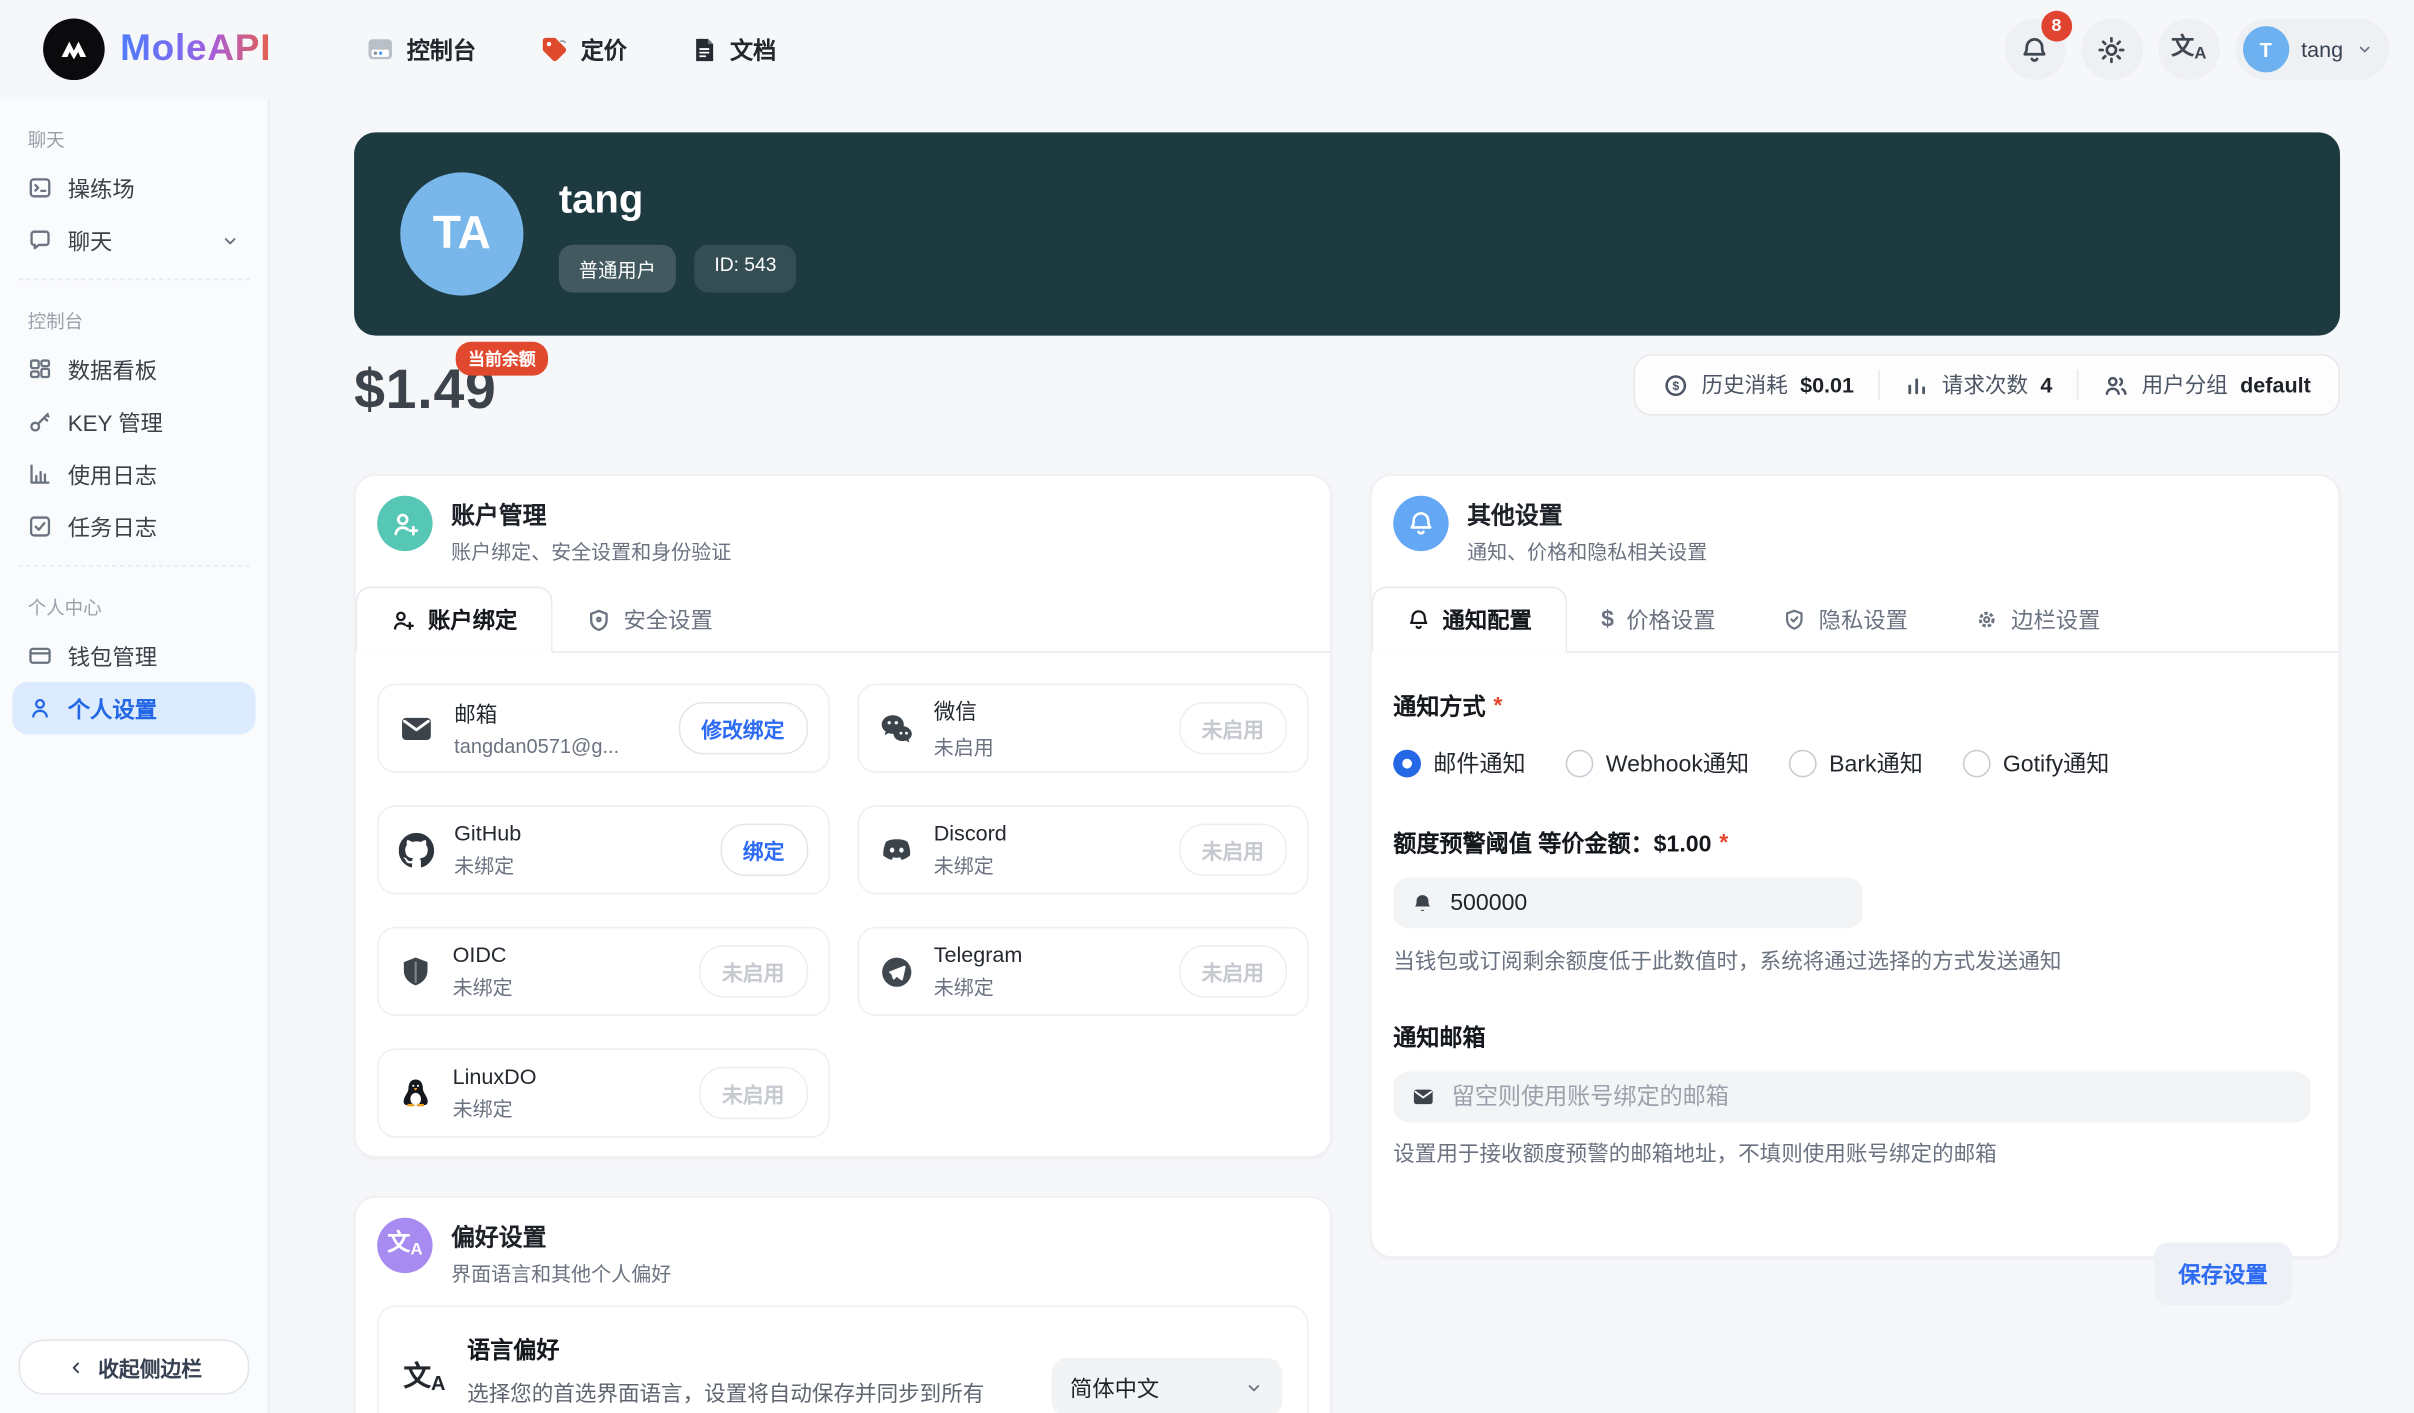  I want to click on tab-label: 边栏设置, so click(2056, 622).